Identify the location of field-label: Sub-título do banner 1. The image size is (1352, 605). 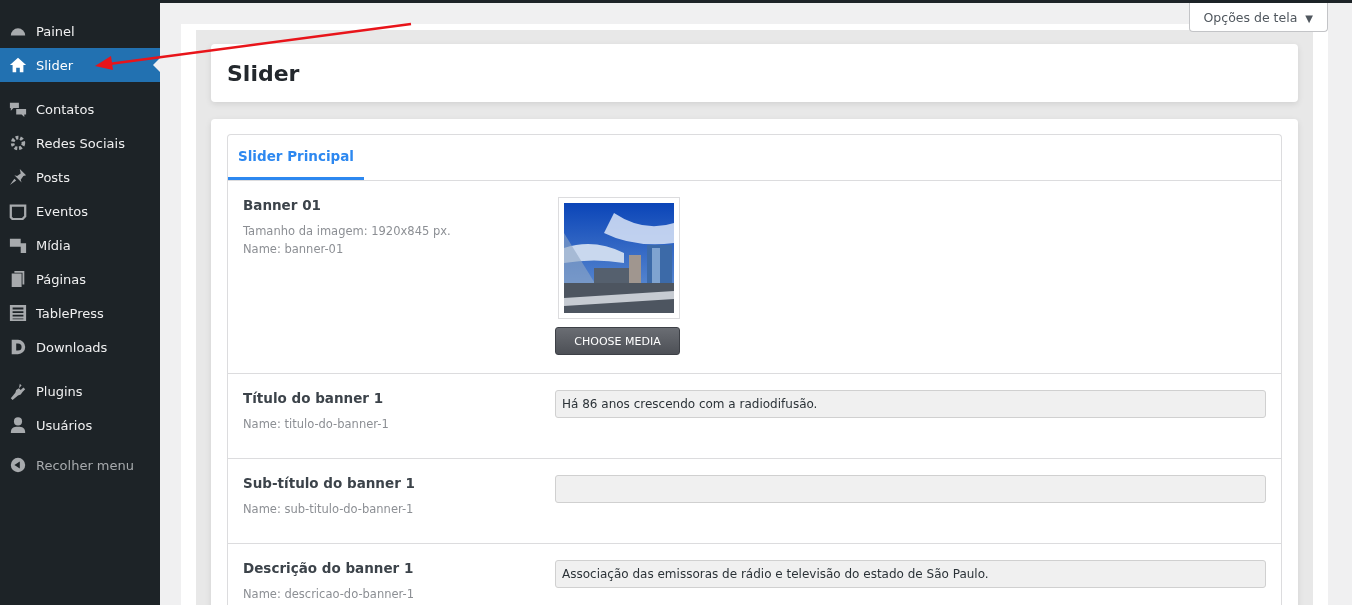
(329, 483).